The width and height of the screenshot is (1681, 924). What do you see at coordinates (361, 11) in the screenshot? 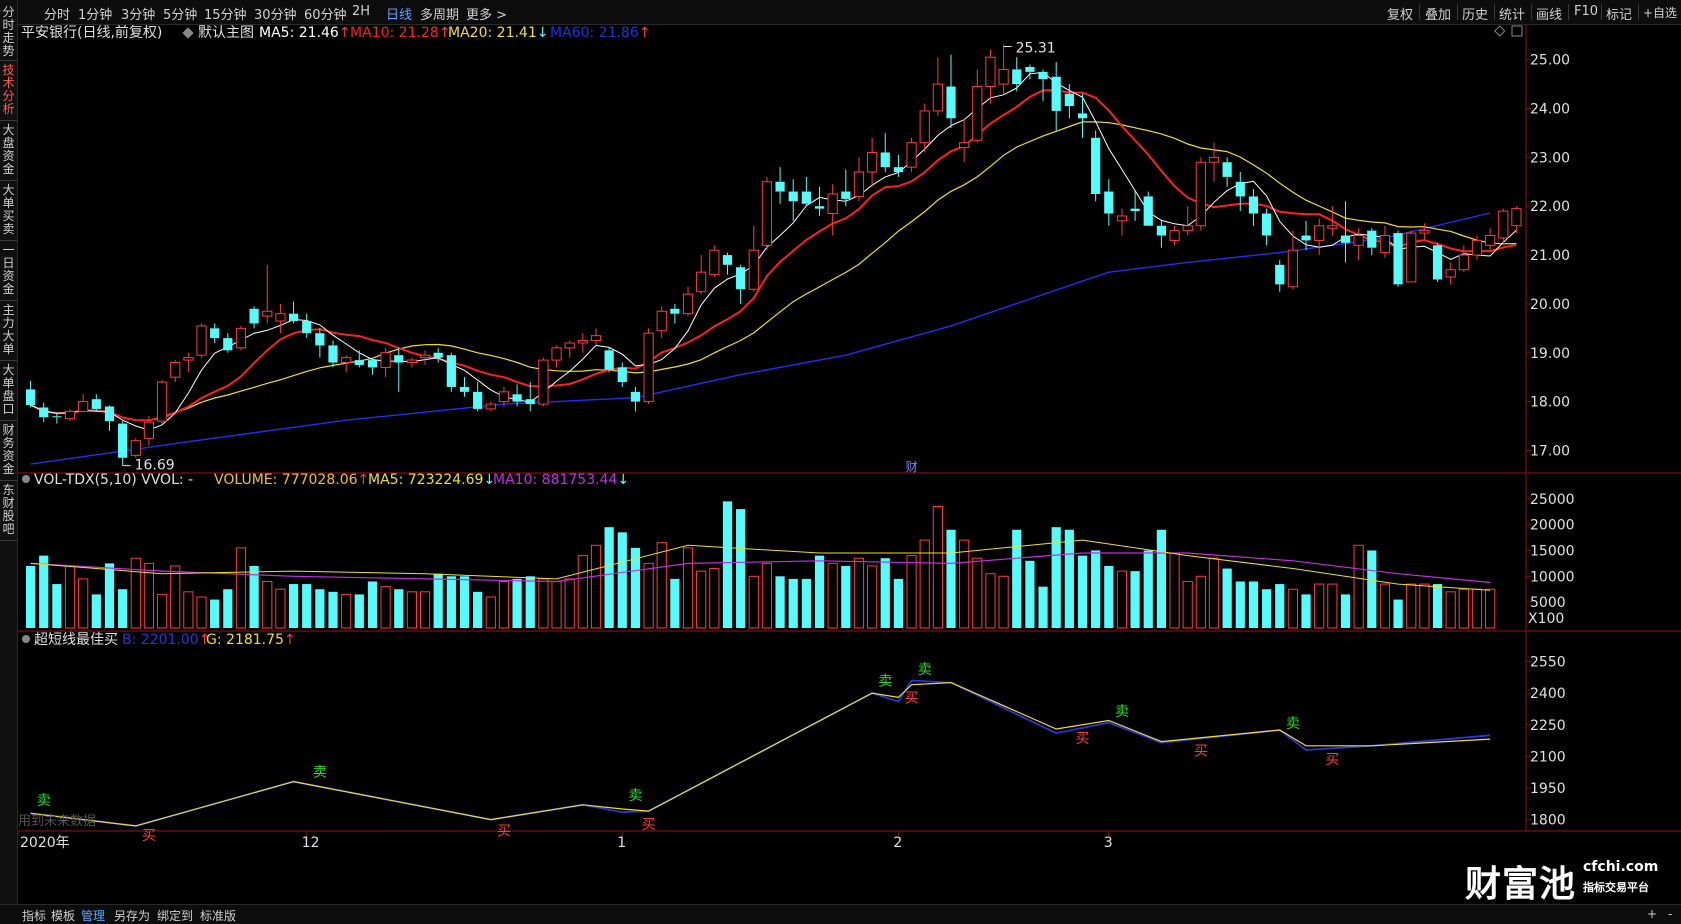
I see `period-tab: 2H` at bounding box center [361, 11].